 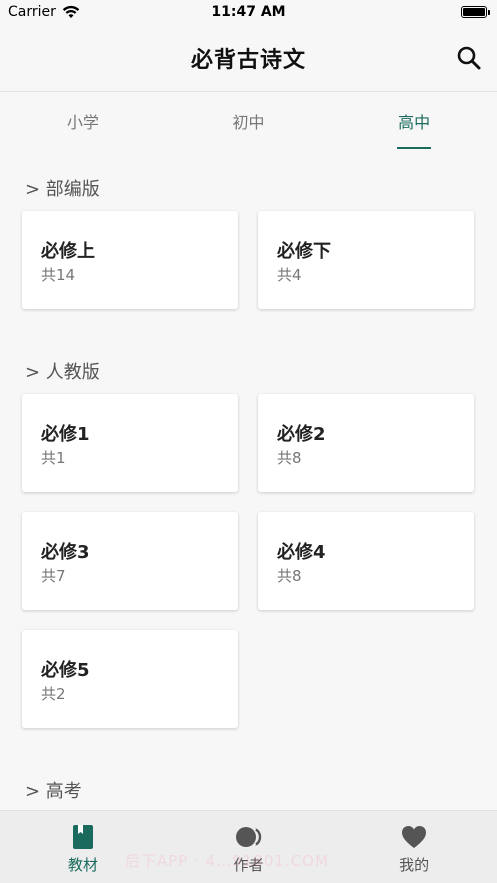 I want to click on tab-textbook: 教材, so click(x=83, y=847).